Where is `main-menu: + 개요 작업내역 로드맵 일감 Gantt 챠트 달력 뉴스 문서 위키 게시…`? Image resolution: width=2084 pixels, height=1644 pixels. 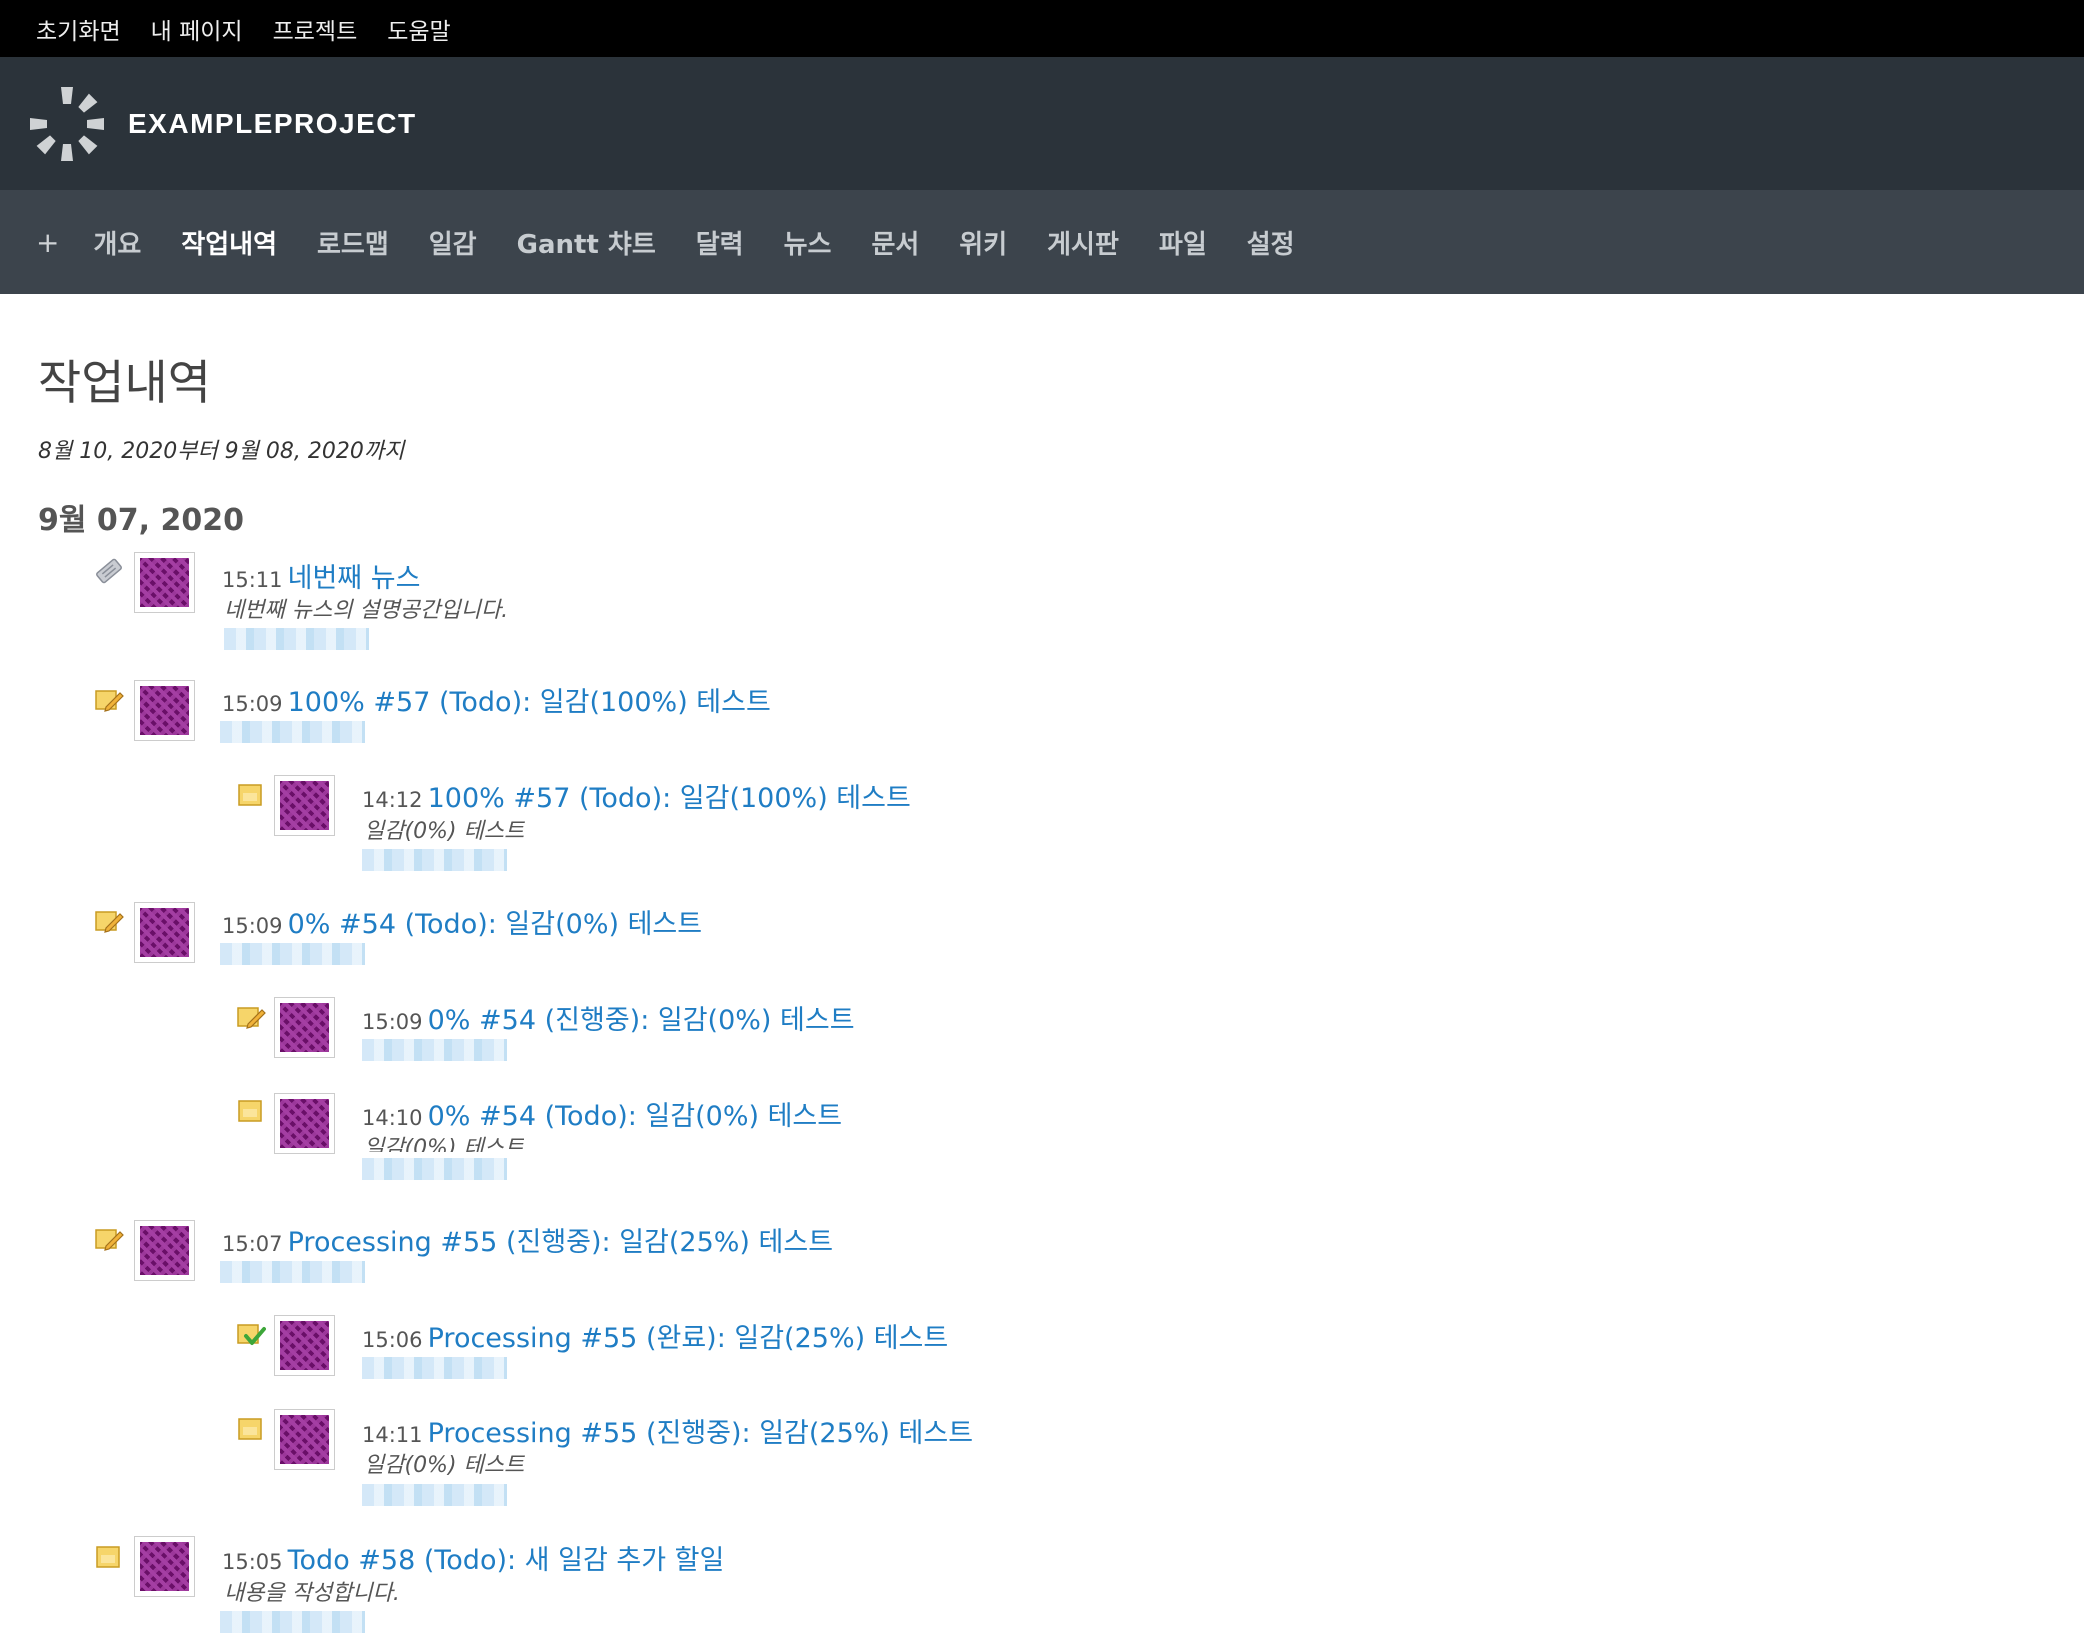
main-menu: + 개요 작업내역 로드맵 일감 Gantt 챠트 달력 뉴스 문서 위키 게시… is located at coordinates (1042, 242).